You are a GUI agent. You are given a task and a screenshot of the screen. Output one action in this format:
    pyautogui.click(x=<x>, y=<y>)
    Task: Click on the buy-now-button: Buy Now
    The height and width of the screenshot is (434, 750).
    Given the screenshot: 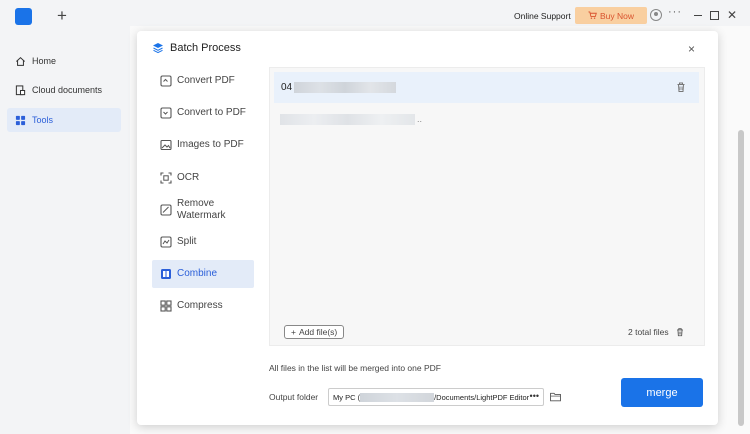 What is the action you would take?
    pyautogui.click(x=611, y=15)
    